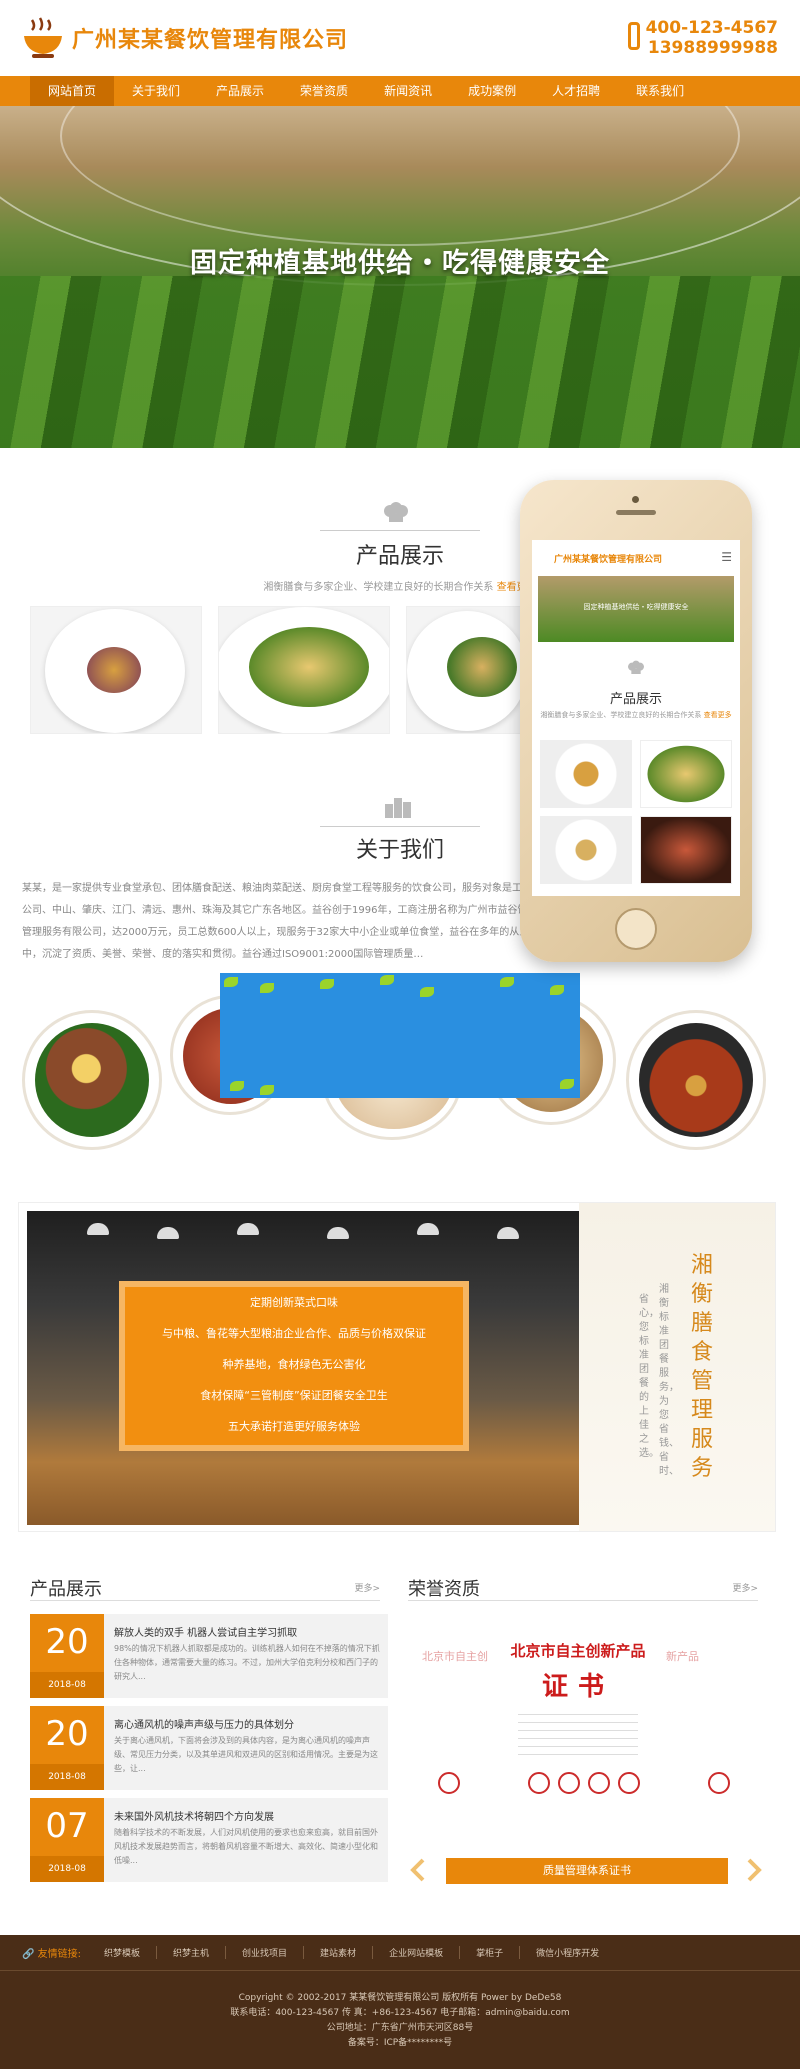 Image resolution: width=800 pixels, height=2069 pixels. Describe the element at coordinates (577, 1687) in the screenshot. I see `certificate-heading: 证书` at that location.